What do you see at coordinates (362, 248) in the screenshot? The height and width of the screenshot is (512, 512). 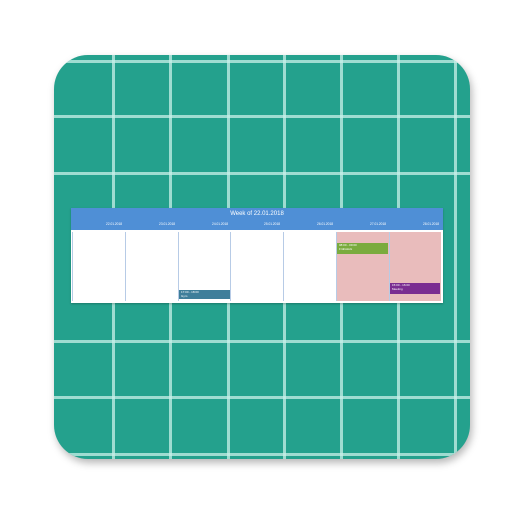 I see `event-breakfast: 08:00 - 09:00 Frühstück` at bounding box center [362, 248].